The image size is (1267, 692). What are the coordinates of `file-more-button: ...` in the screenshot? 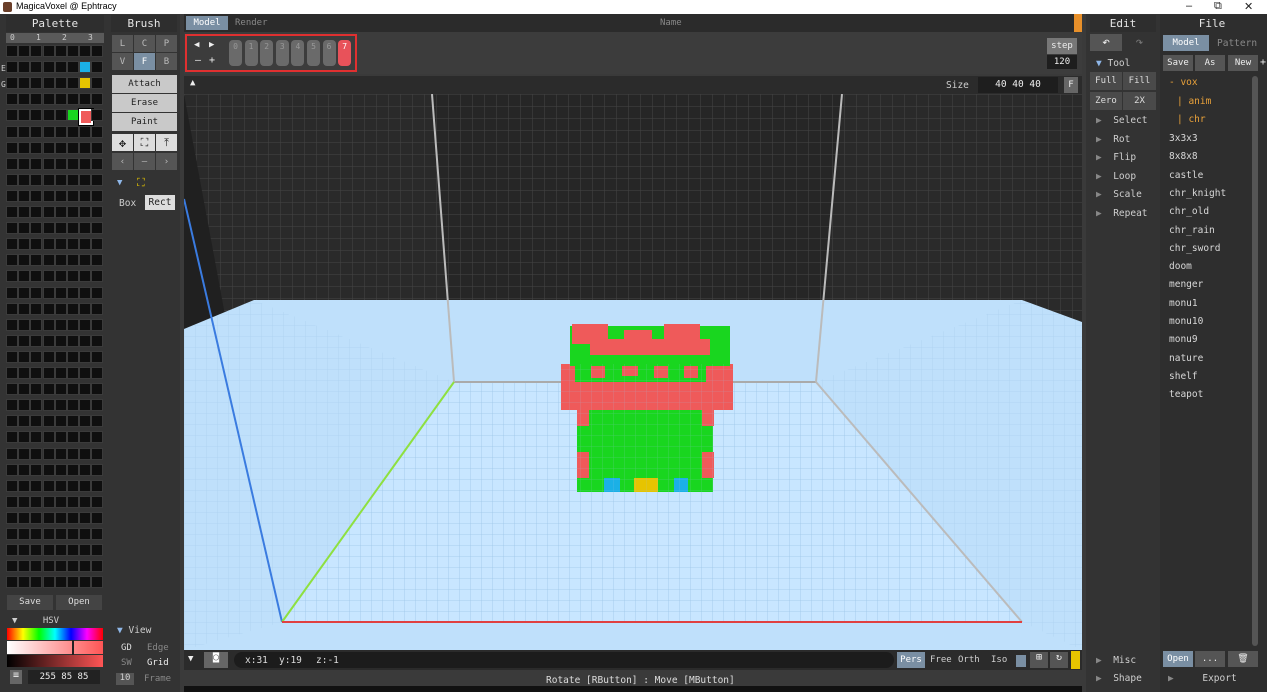 It's located at (1210, 659).